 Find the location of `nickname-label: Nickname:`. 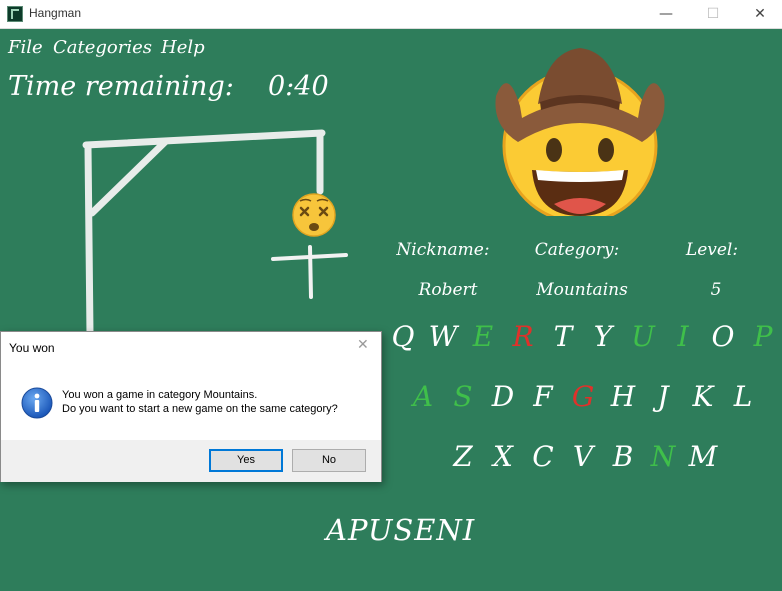

nickname-label: Nickname: is located at coordinates (443, 250).